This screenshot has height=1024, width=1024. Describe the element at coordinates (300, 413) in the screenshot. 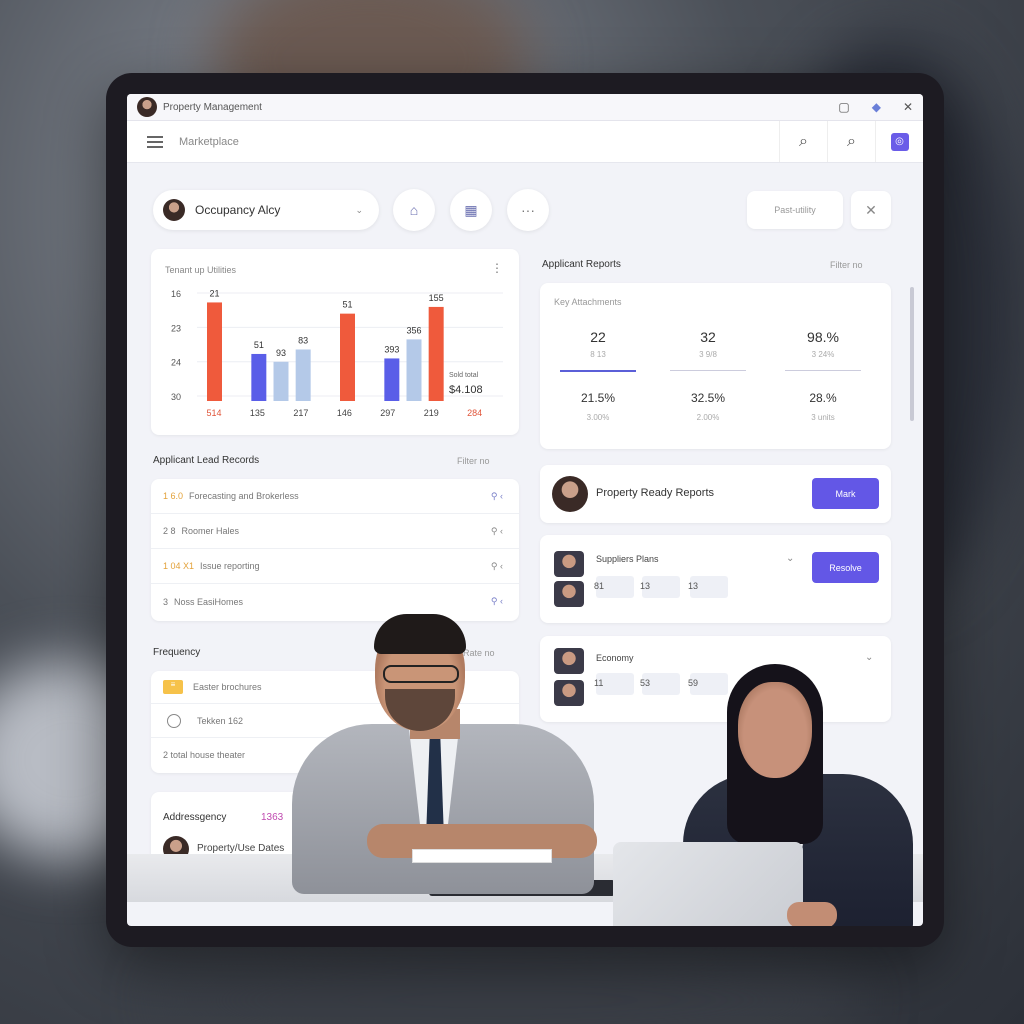

I see `x-tick-label: 217` at that location.